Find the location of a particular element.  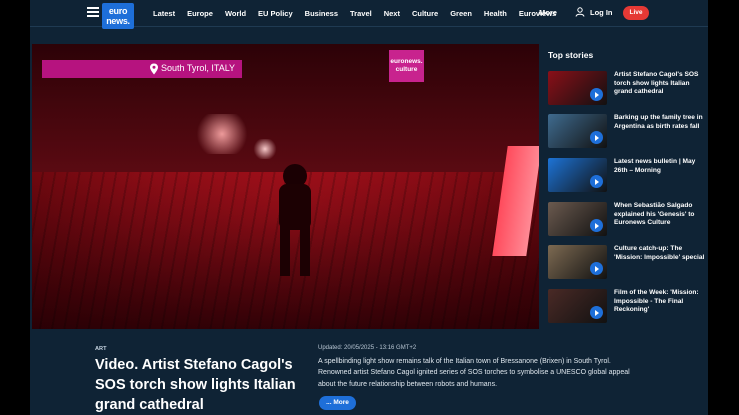

location-text: South Tyrol, ITALY is located at coordinates (198, 68).